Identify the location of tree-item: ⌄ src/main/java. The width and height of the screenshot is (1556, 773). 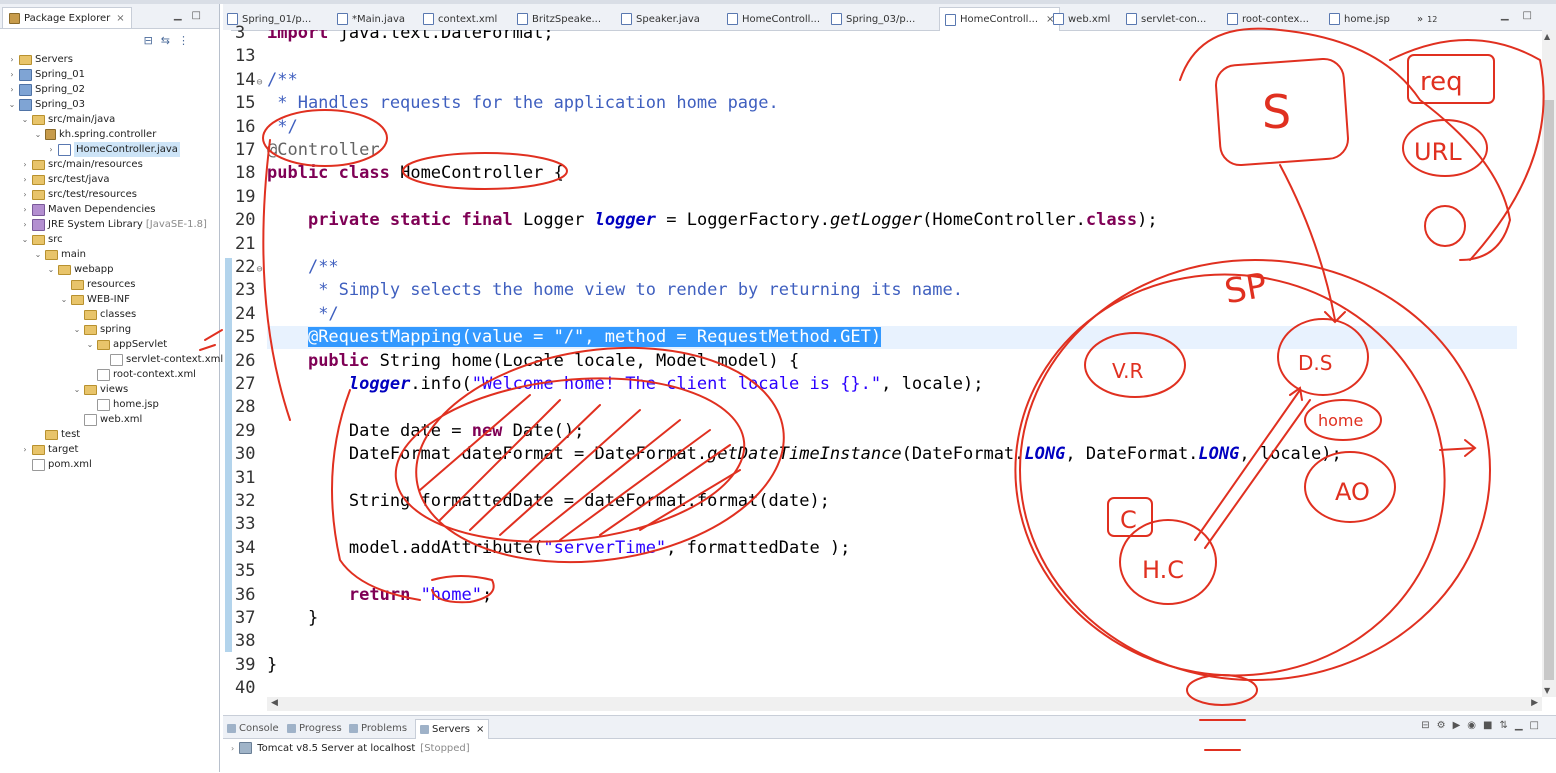
(68, 119).